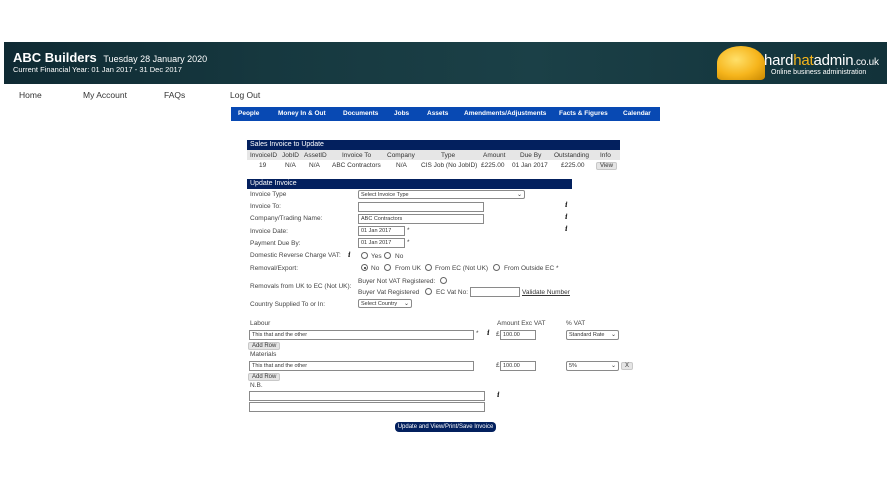 The image size is (890, 500). What do you see at coordinates (428, 291) in the screenshot?
I see `buyer-vat-radio` at bounding box center [428, 291].